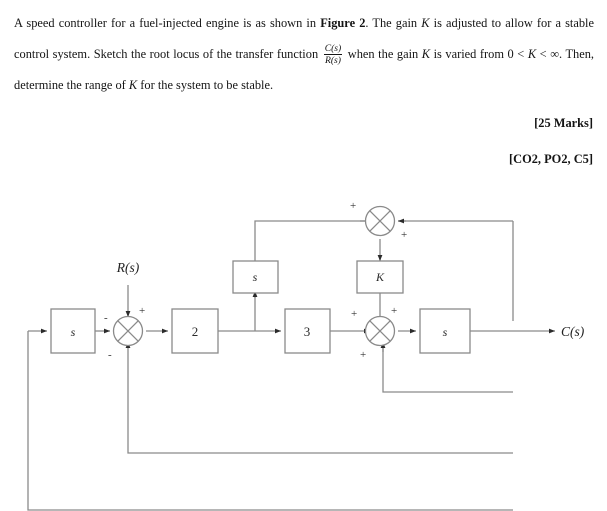  Describe the element at coordinates (128, 331) in the screenshot. I see `sum-junction-input` at that location.